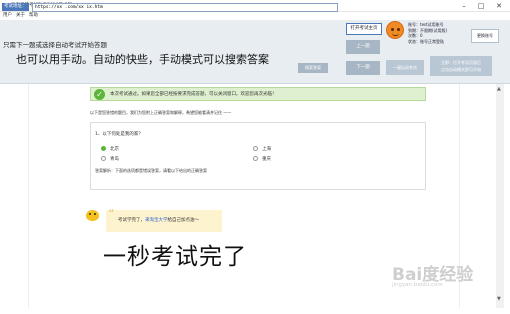 The width and height of the screenshot is (510, 314). Describe the element at coordinates (499, 6) in the screenshot. I see `close-button: ✕` at that location.